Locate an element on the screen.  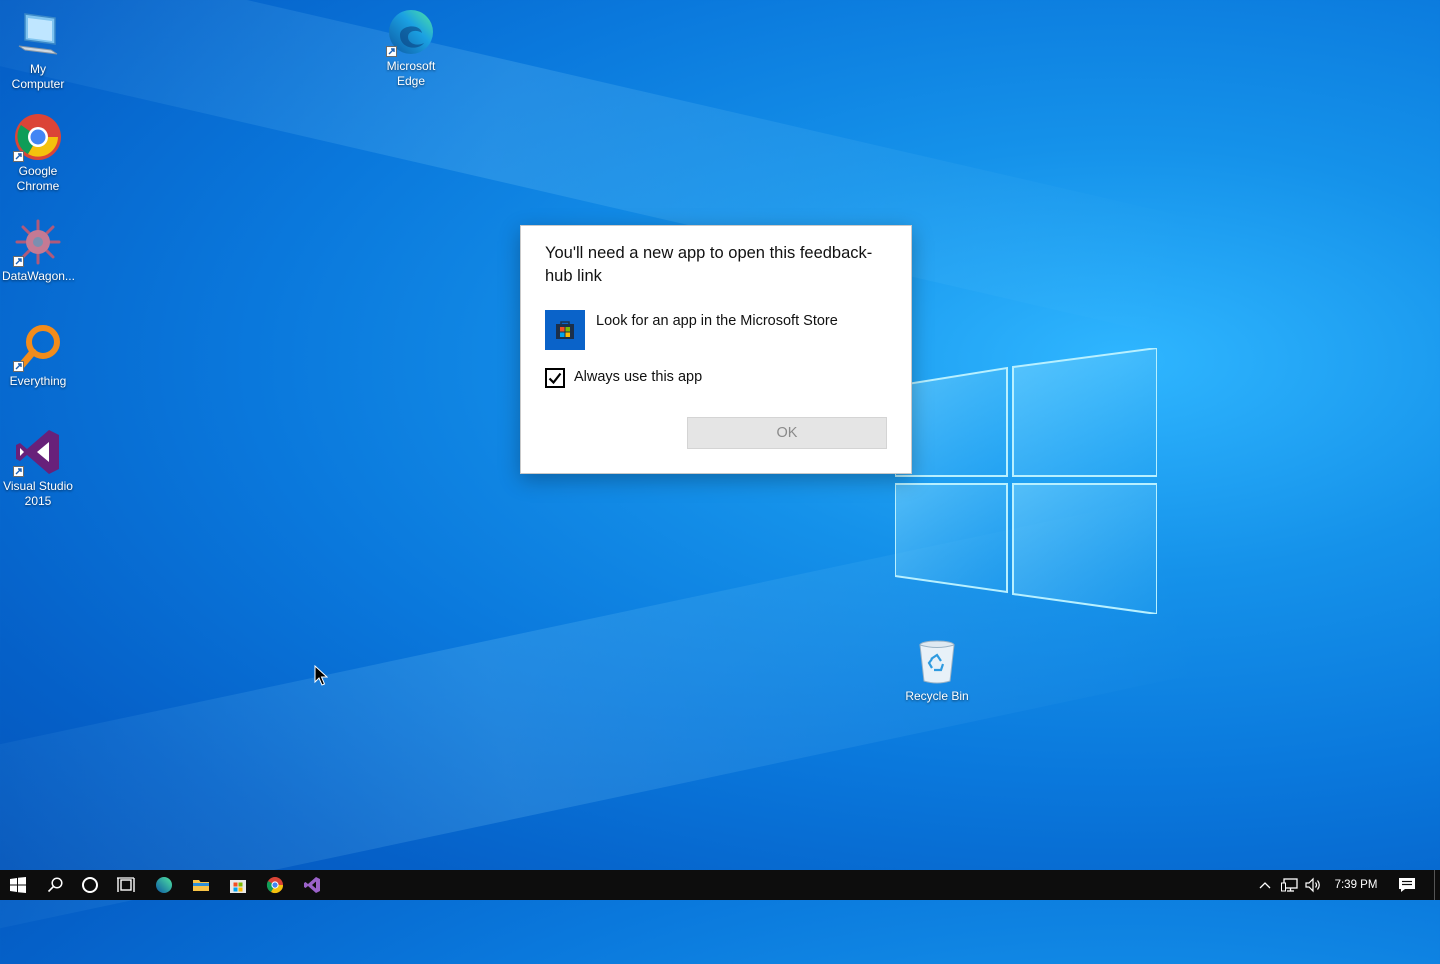
task-view-button is located at coordinates (126, 885).